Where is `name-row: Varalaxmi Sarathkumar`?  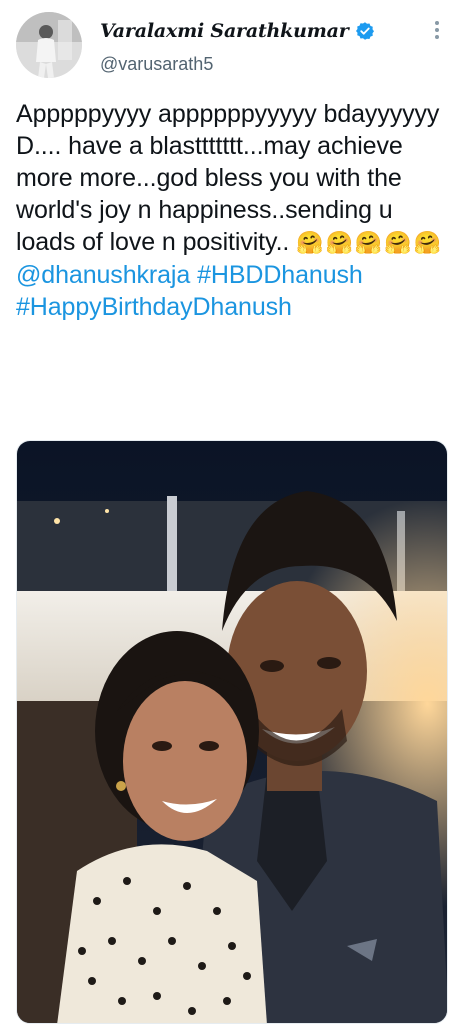 name-row: Varalaxmi Sarathkumar is located at coordinates (237, 31).